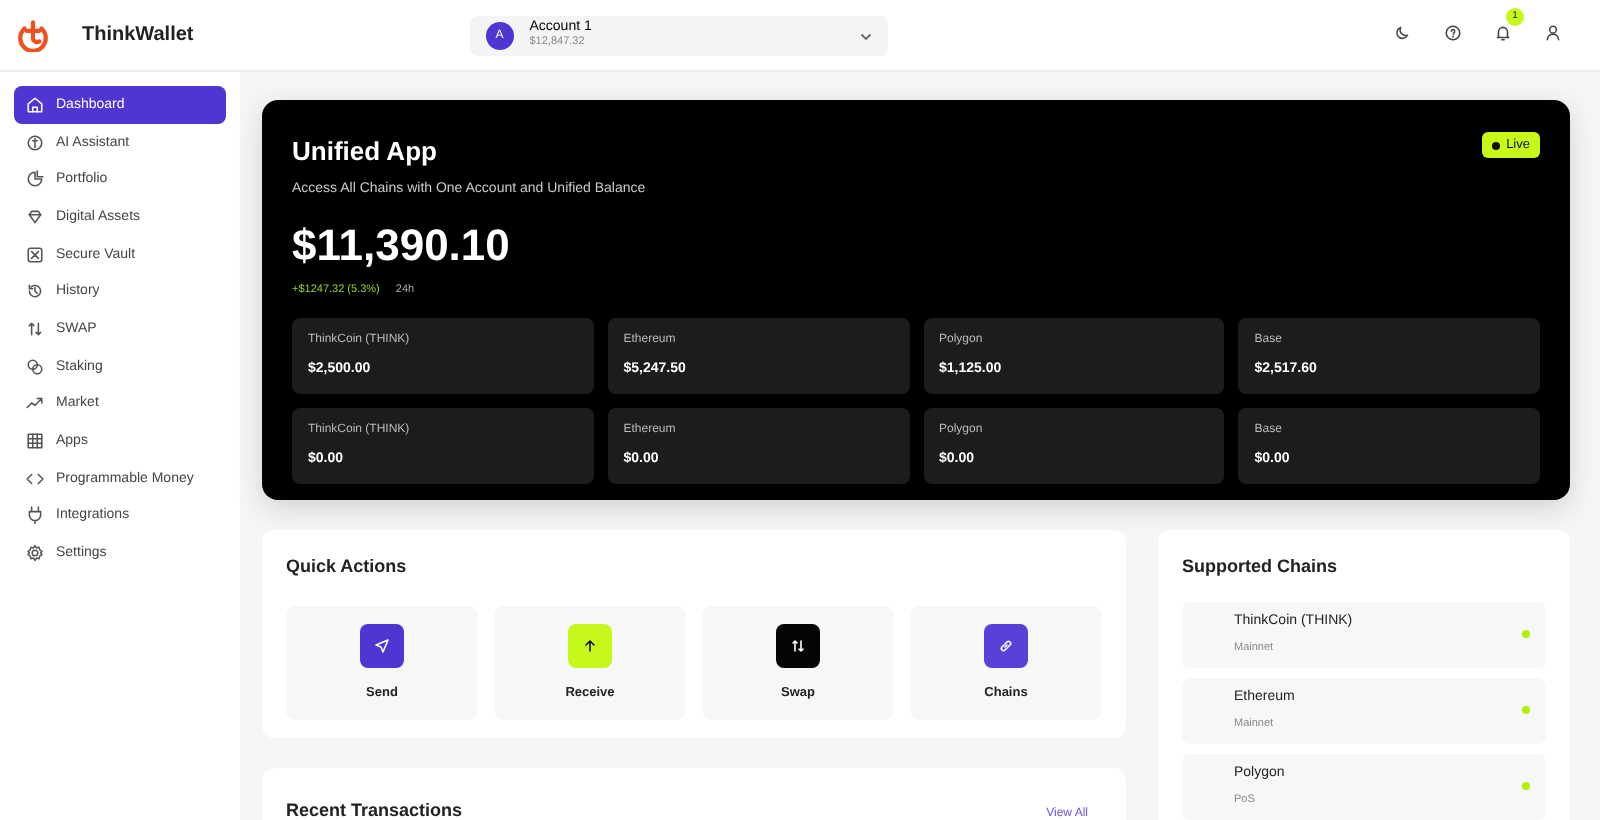 The image size is (1600, 820). I want to click on bell-icon, so click(1502, 33).